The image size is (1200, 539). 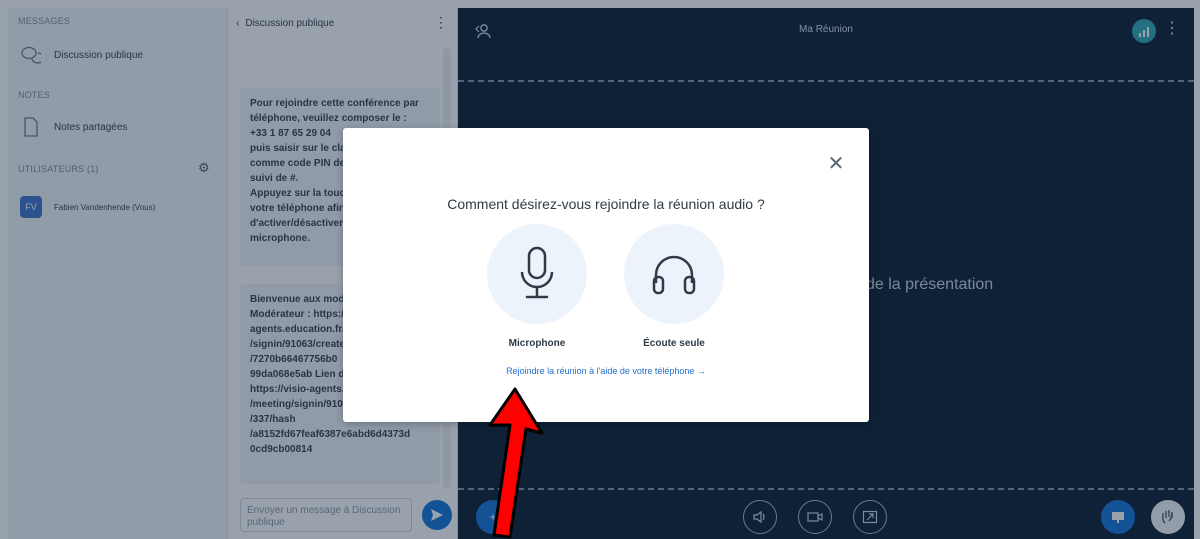 I want to click on close-icon: ✕, so click(x=836, y=163).